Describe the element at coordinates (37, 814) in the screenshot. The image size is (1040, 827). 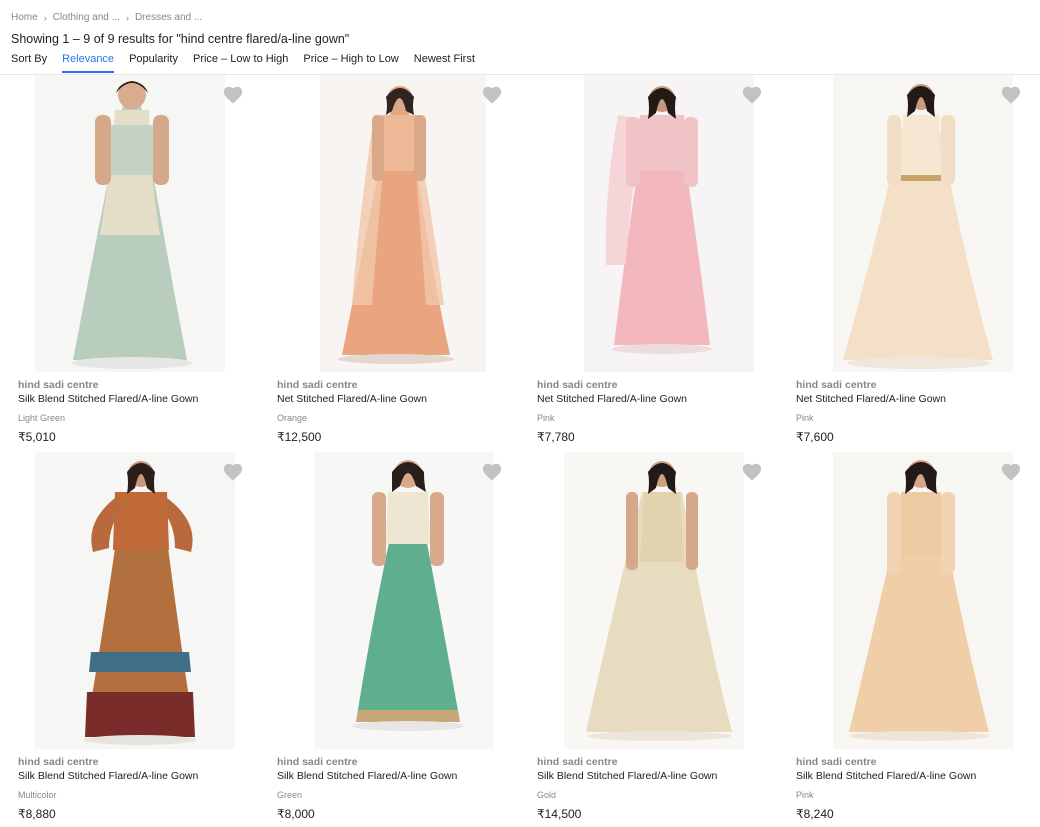
I see `product-price: ₹8,880` at that location.